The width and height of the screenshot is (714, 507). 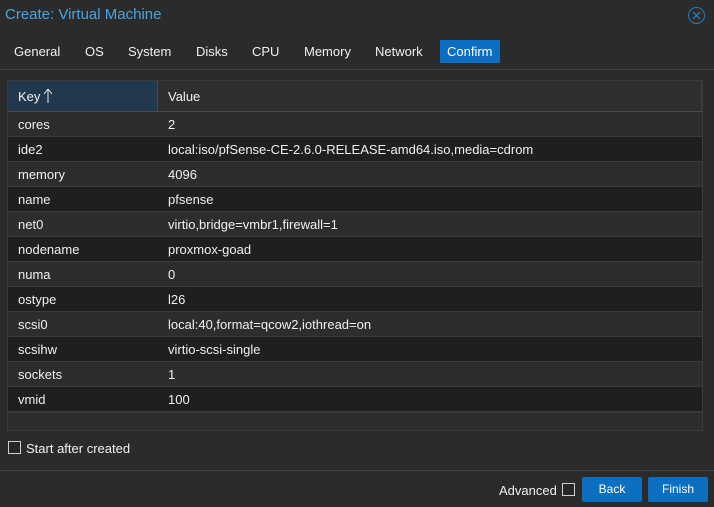 What do you see at coordinates (149, 51) in the screenshot?
I see `tab-system: System` at bounding box center [149, 51].